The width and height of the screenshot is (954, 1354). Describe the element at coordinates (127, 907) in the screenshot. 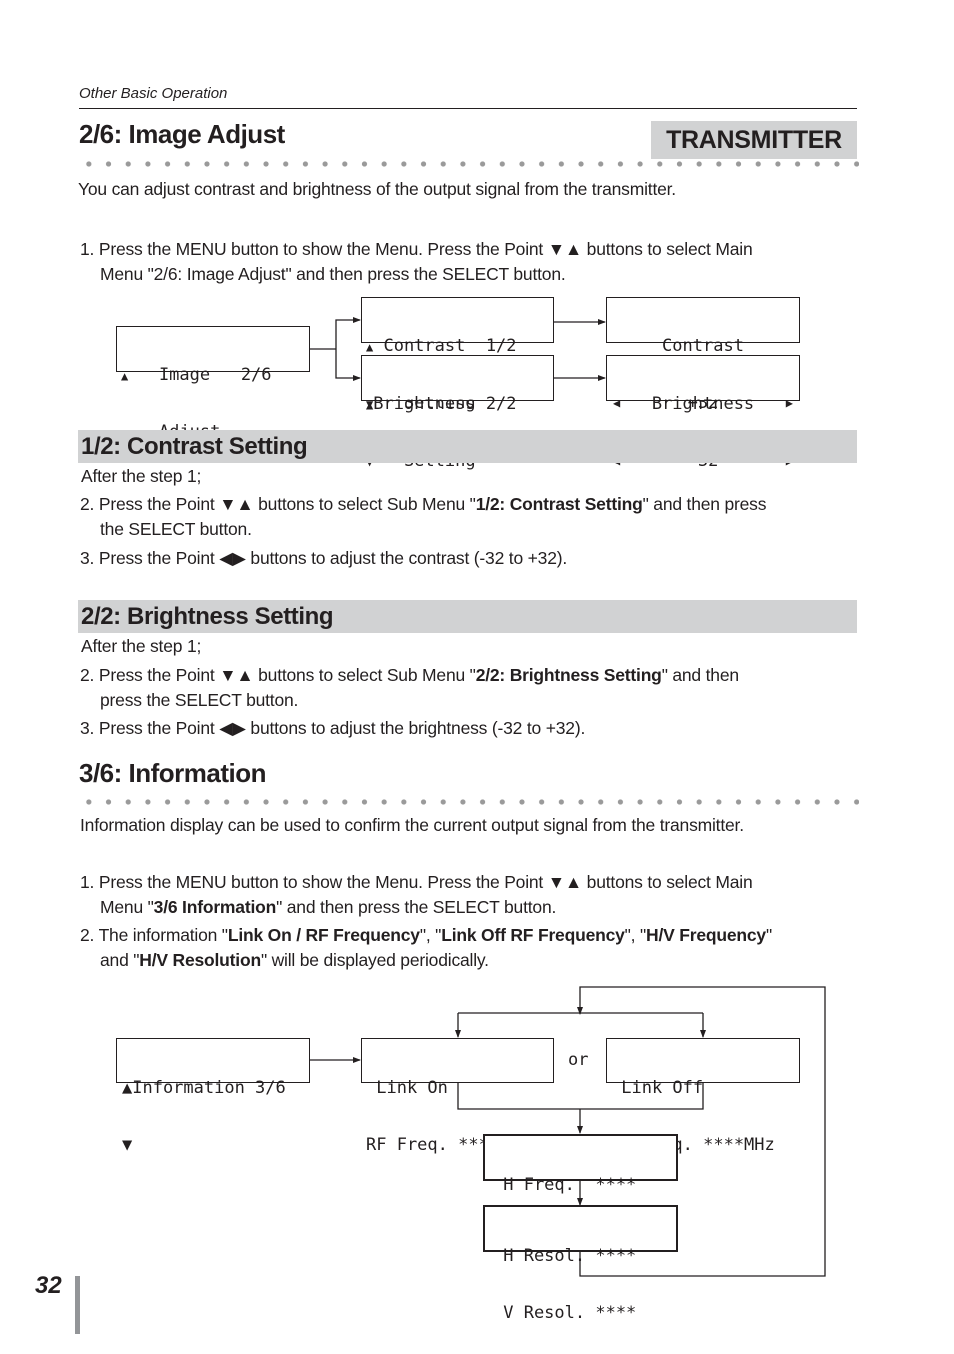

I see `step-text: Menu "` at that location.